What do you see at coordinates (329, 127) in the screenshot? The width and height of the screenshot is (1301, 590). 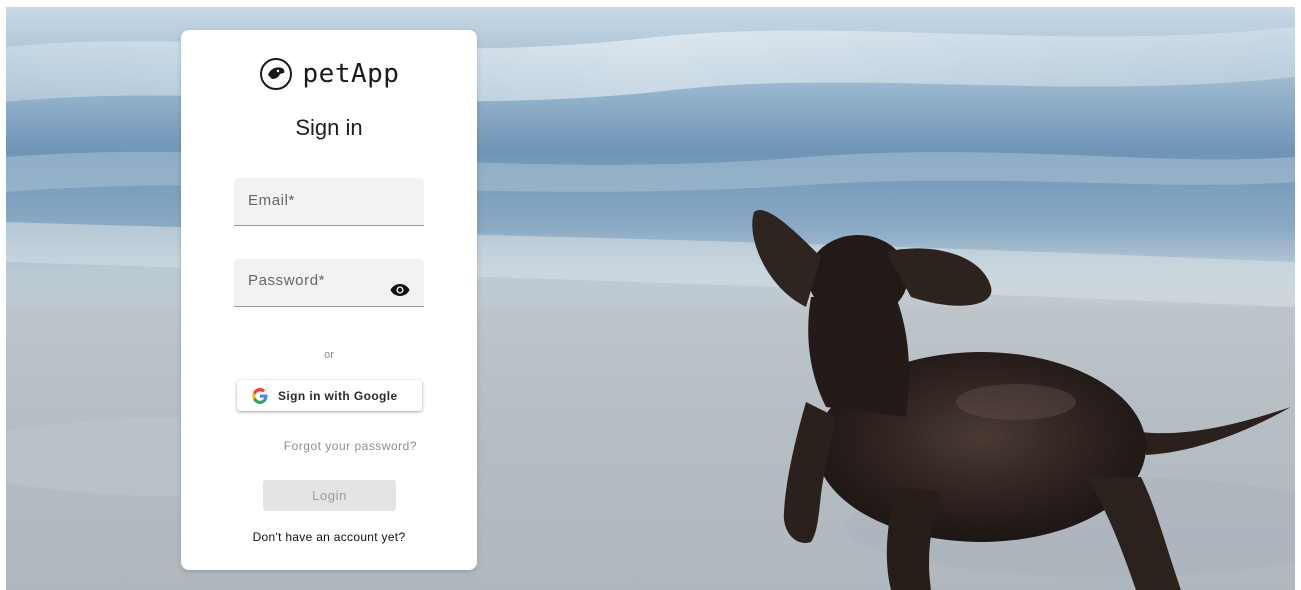 I see `page-title: Sign in` at bounding box center [329, 127].